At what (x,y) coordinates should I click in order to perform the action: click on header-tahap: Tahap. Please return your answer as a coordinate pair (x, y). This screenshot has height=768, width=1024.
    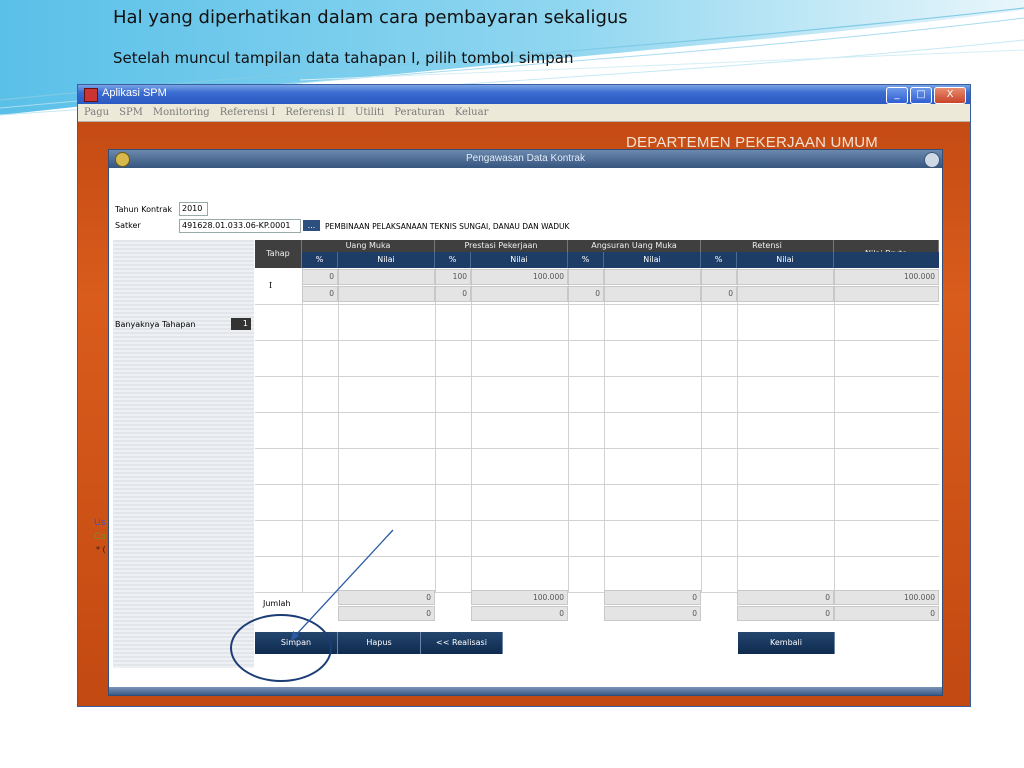
    Looking at the image, I should click on (278, 254).